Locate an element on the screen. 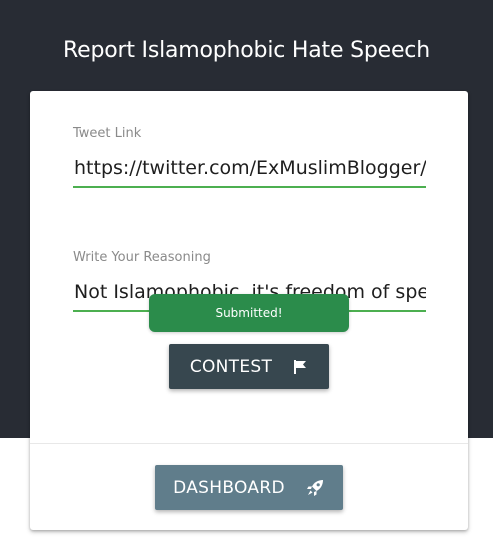  card-divider is located at coordinates (249, 443).